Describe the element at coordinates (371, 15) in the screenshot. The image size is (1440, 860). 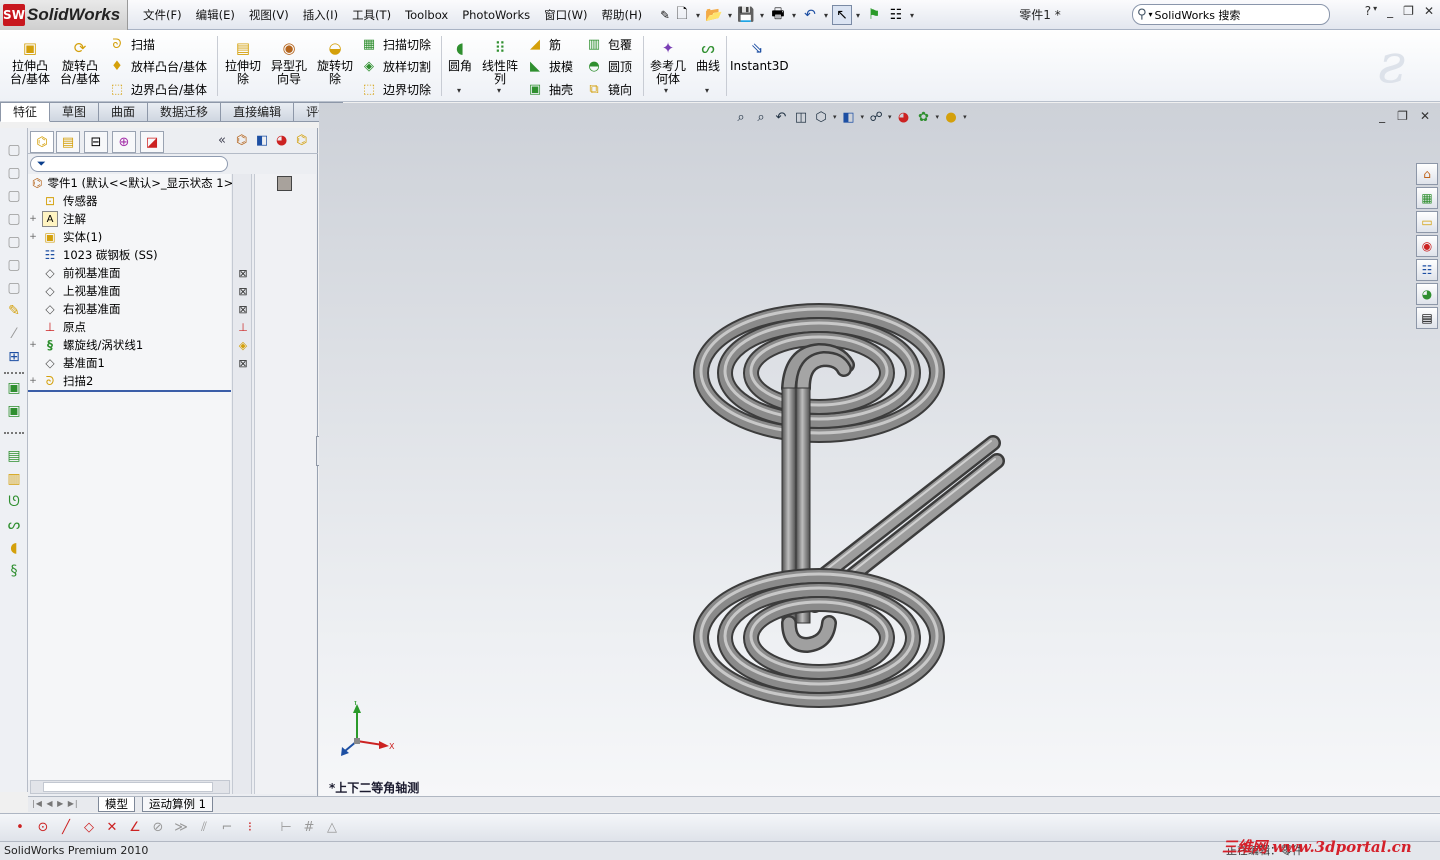
I see `menu-tools: 工具(T)` at that location.